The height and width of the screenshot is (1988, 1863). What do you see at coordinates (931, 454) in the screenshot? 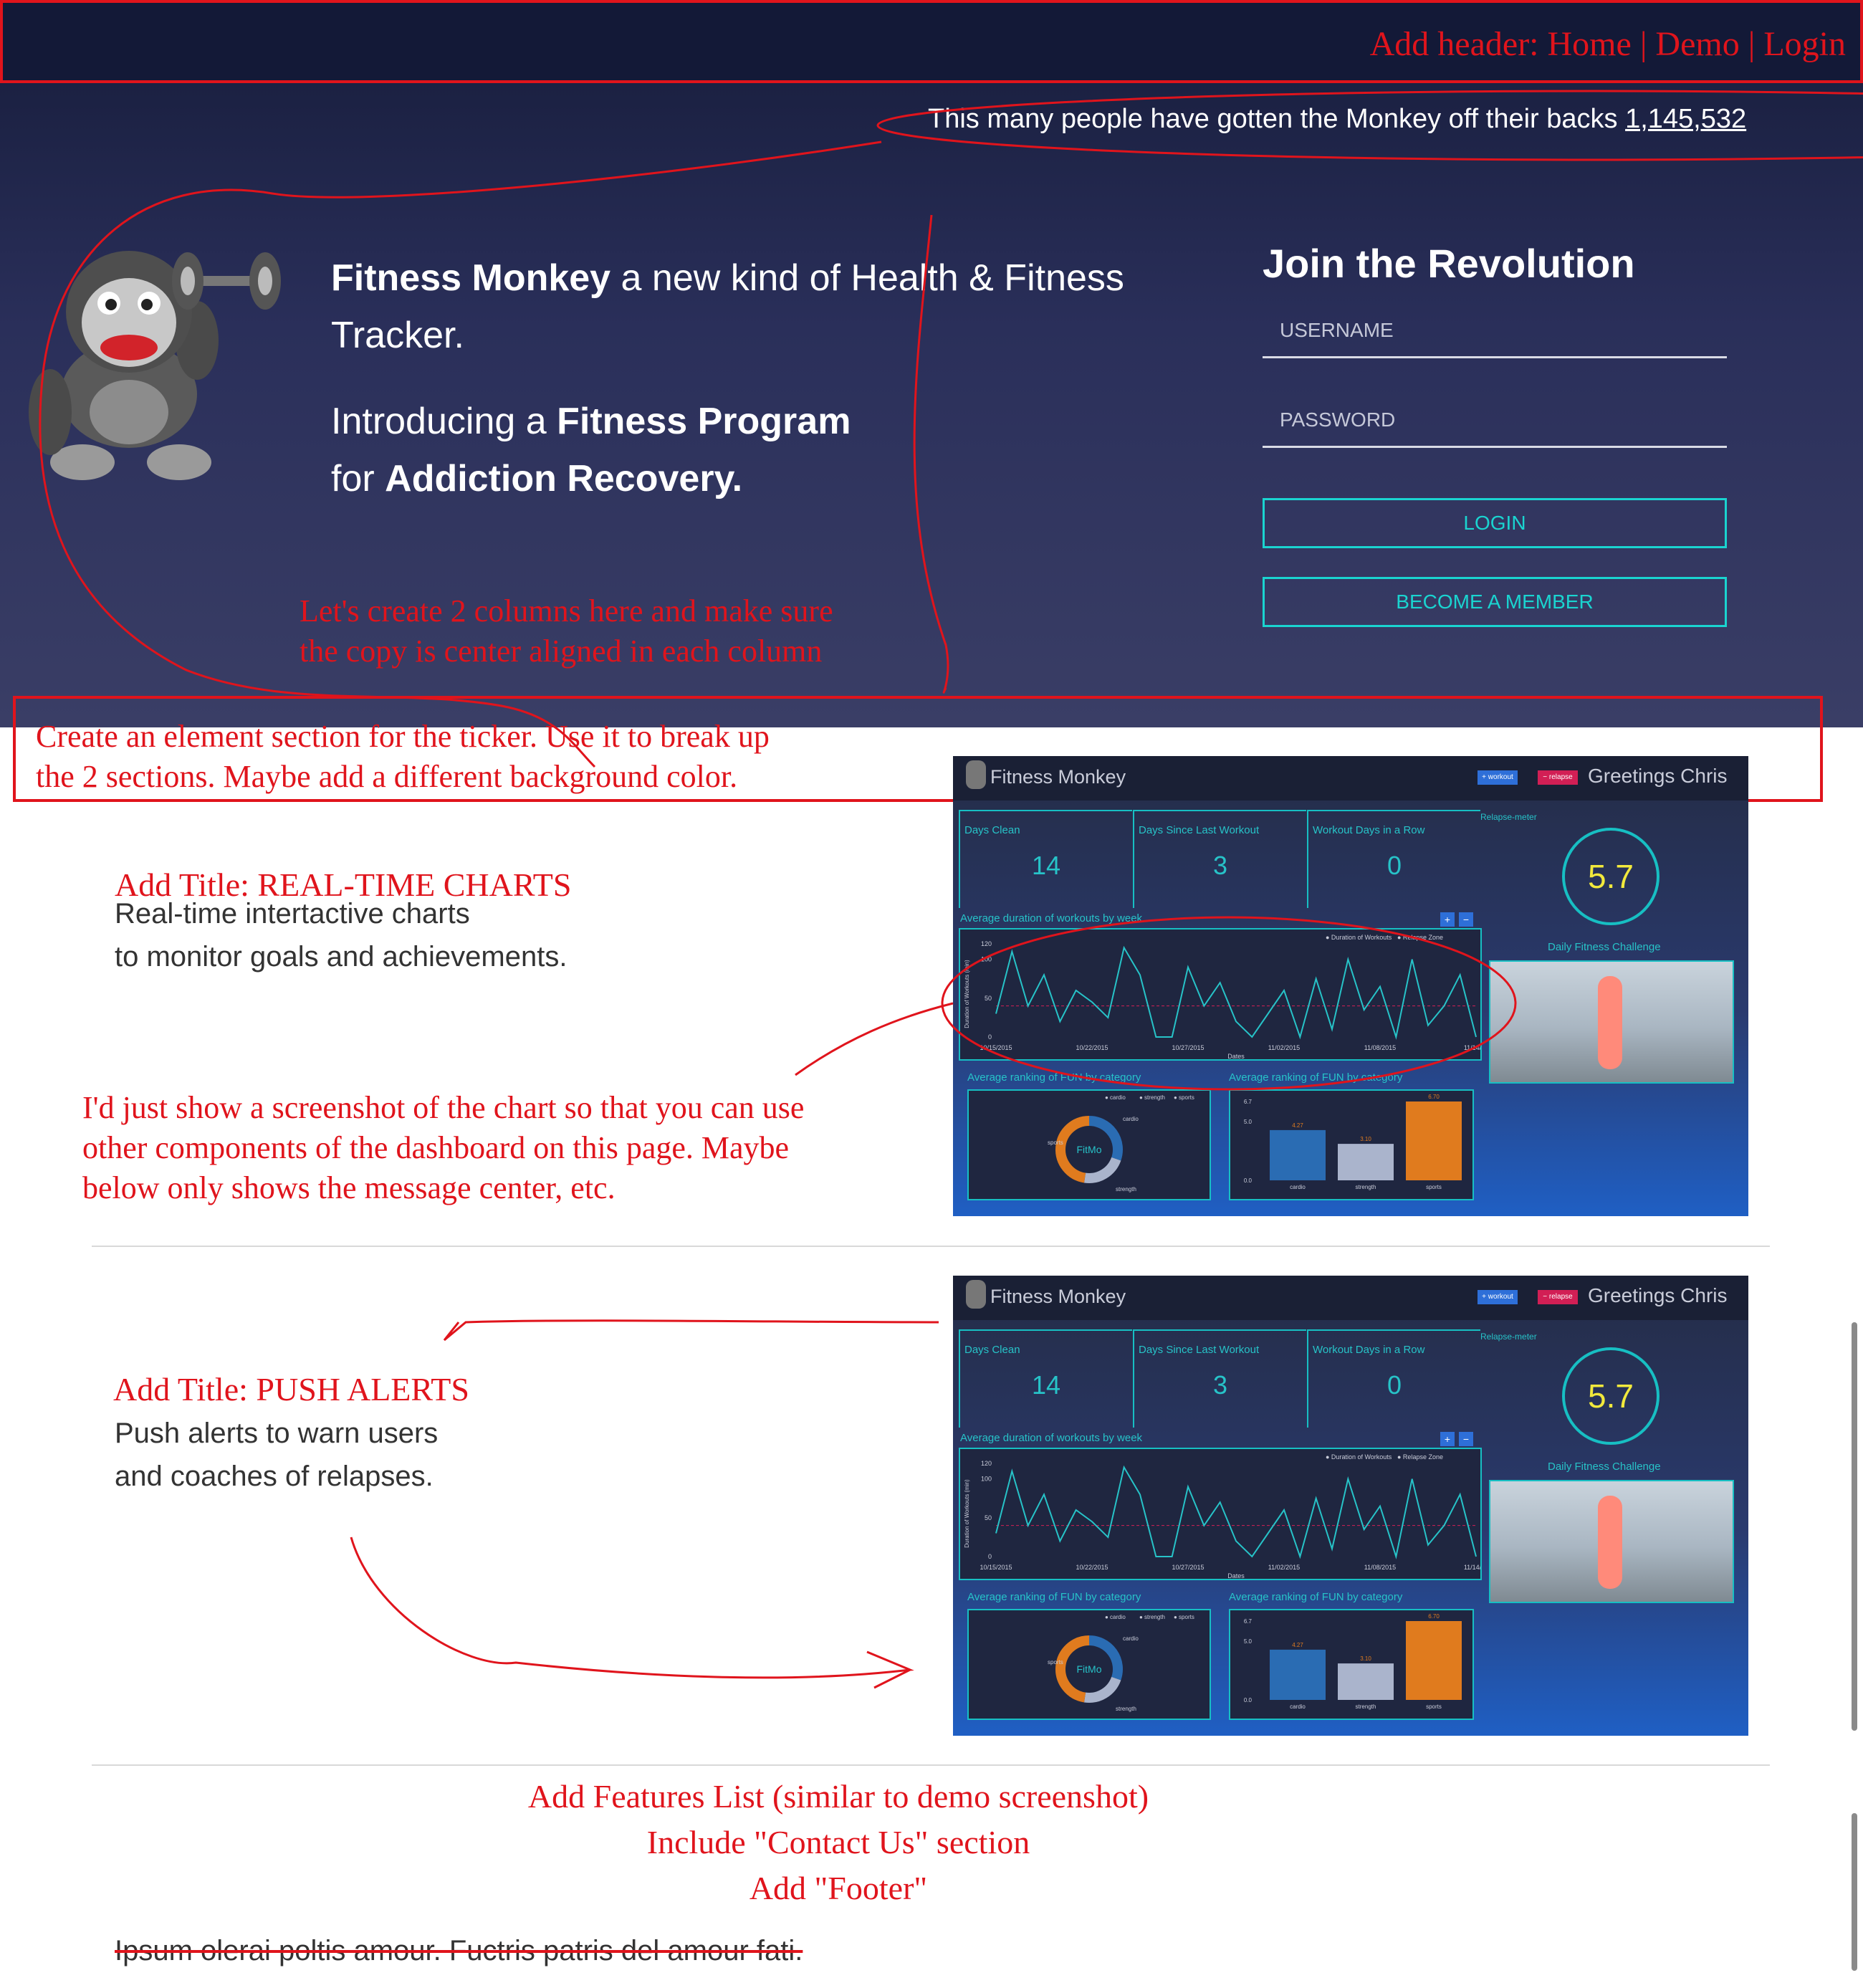
I see `vertical-scribble` at bounding box center [931, 454].